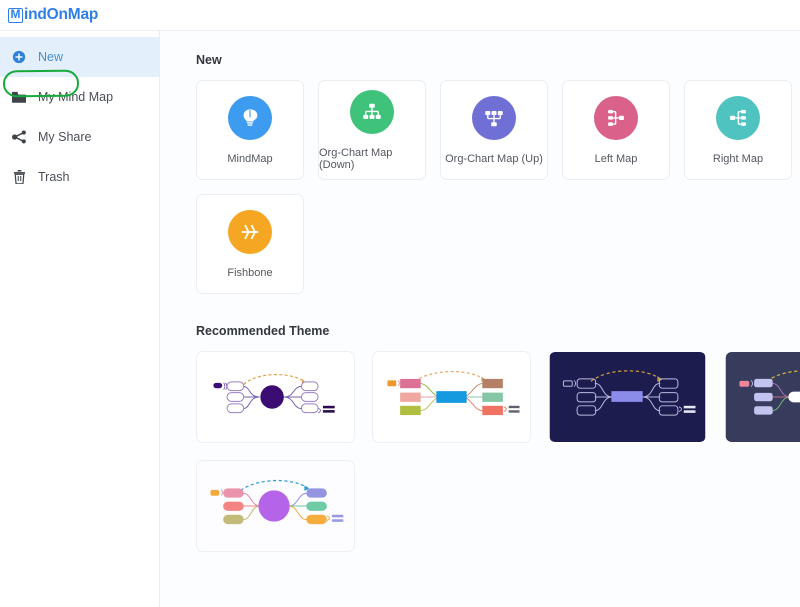 This screenshot has width=800, height=607. Describe the element at coordinates (19, 137) in the screenshot. I see `share-icon` at that location.